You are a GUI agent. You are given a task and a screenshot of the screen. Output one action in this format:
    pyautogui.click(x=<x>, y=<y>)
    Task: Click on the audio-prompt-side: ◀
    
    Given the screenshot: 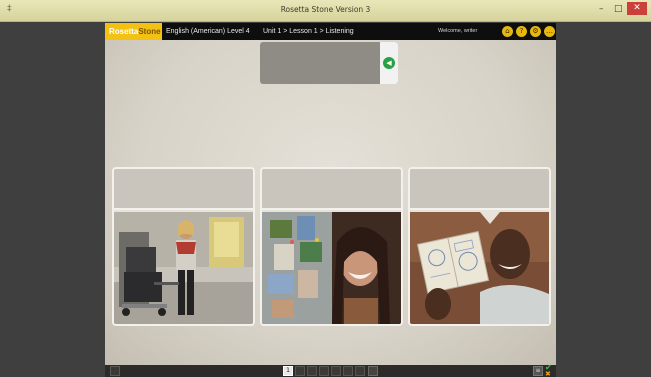 What is the action you would take?
    pyautogui.click(x=389, y=63)
    